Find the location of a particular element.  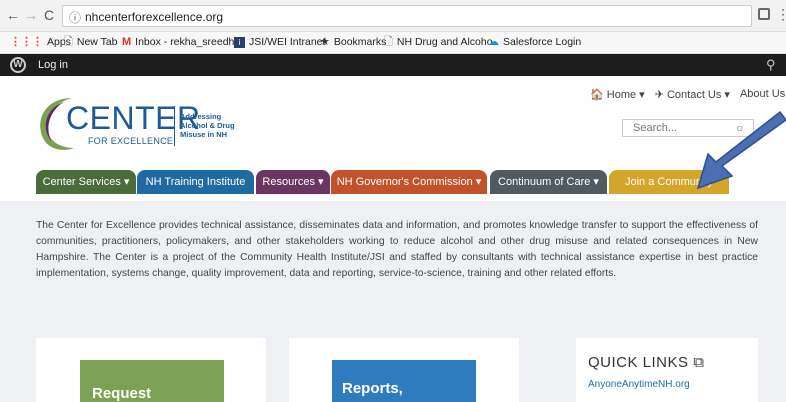

header-links: 🏠 Home ▾ ✈ Contact Us ▾ About Us is located at coordinates (687, 94).